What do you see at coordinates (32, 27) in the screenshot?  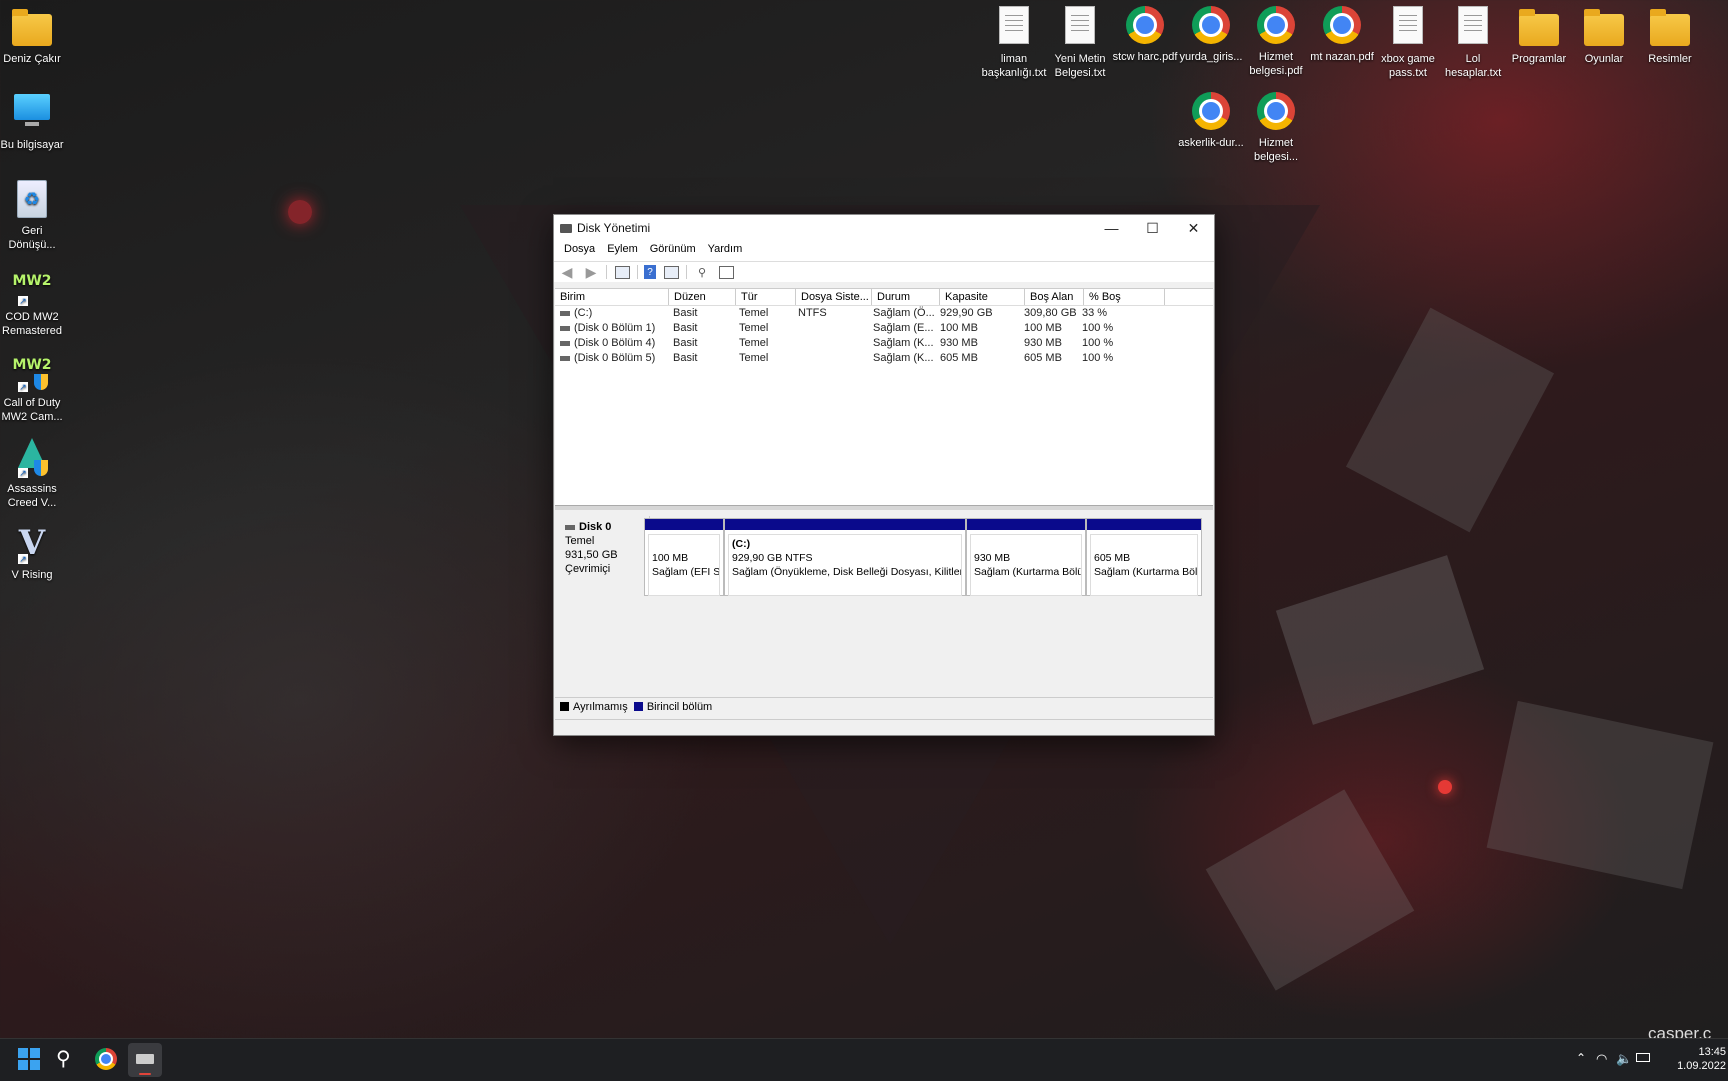 I see `user-folder-icon` at bounding box center [32, 27].